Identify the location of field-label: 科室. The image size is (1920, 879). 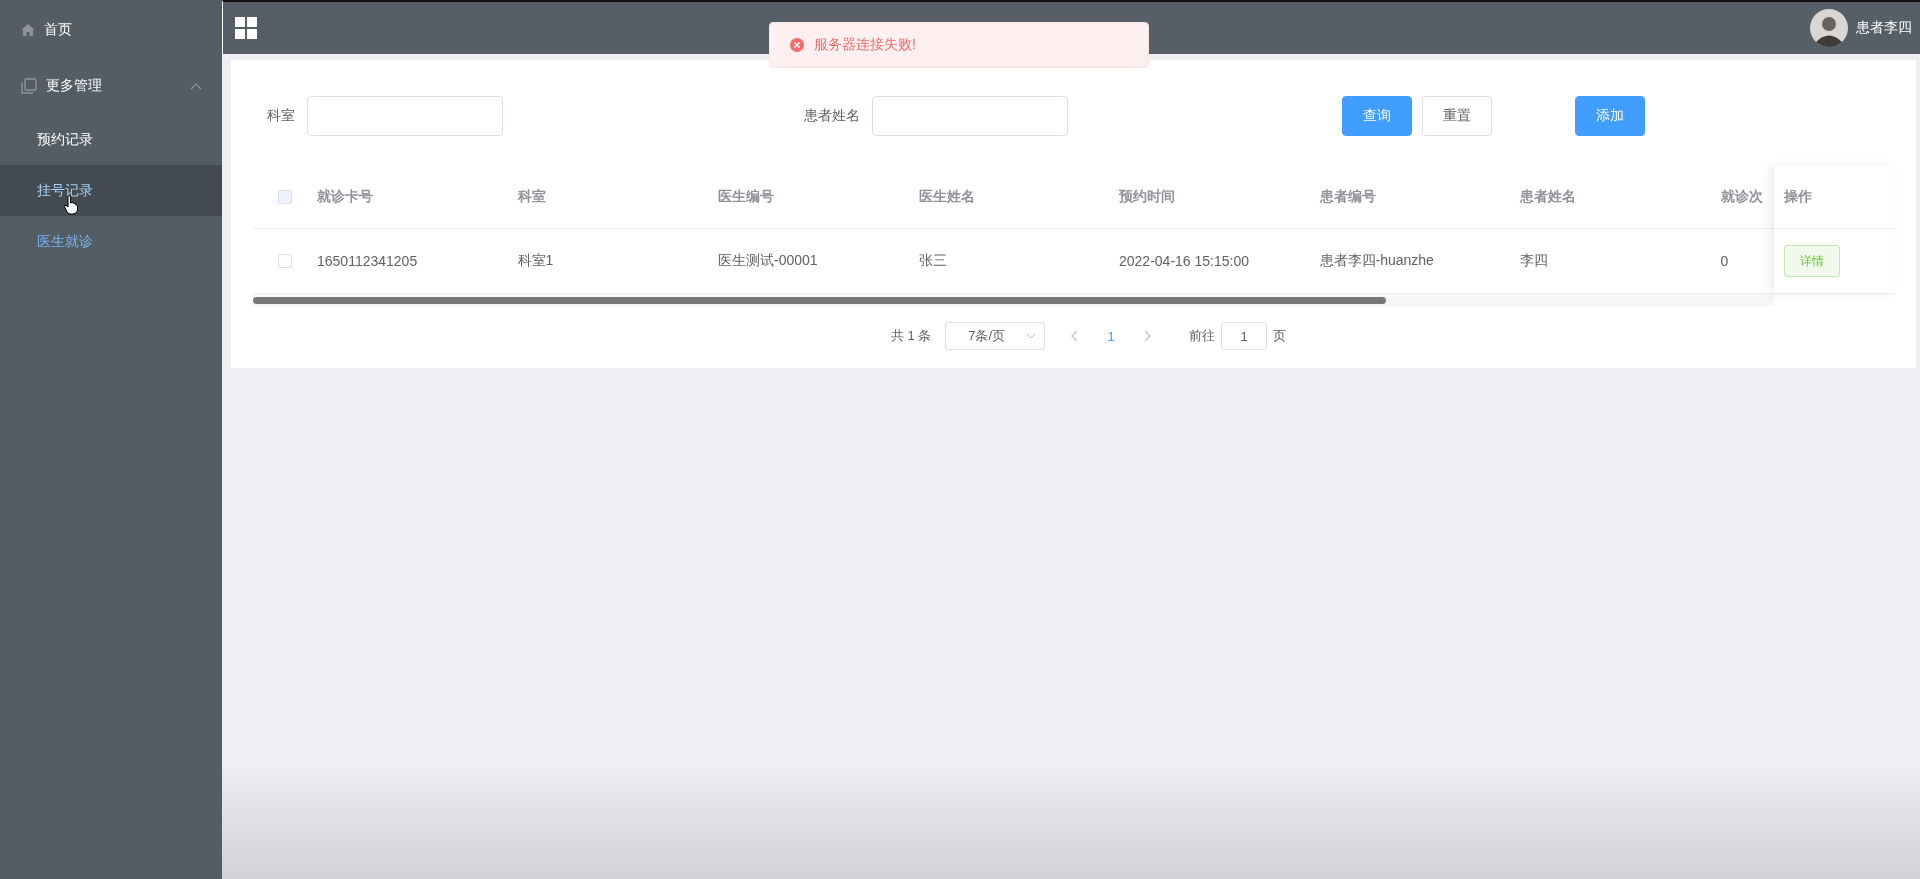
(281, 116).